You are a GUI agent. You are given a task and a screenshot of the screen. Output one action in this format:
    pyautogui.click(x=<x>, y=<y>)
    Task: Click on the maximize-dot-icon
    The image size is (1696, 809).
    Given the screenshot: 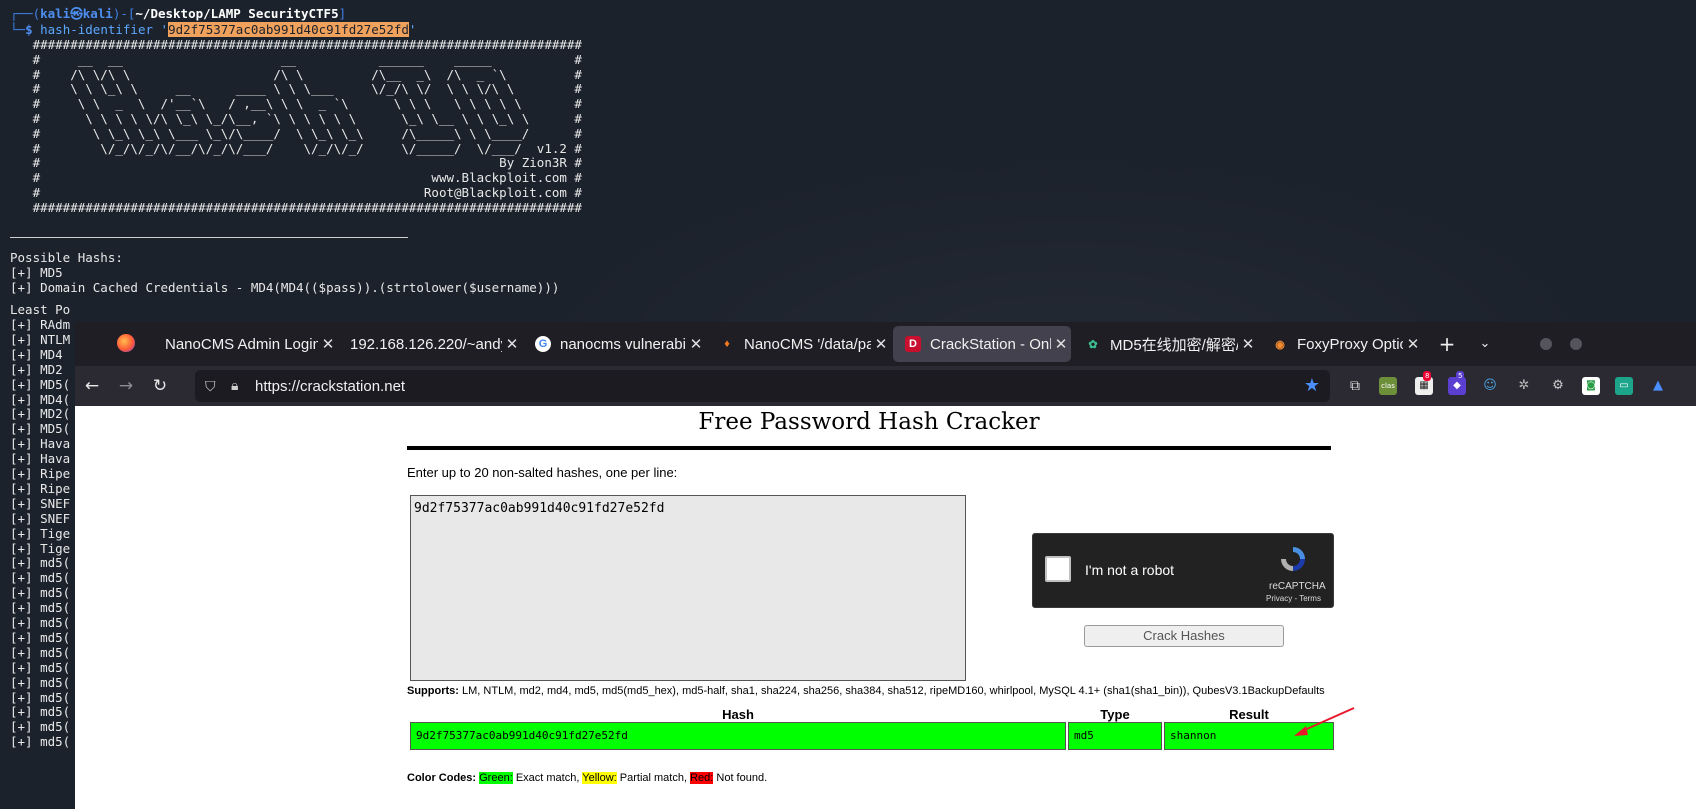 What is the action you would take?
    pyautogui.click(x=1576, y=344)
    